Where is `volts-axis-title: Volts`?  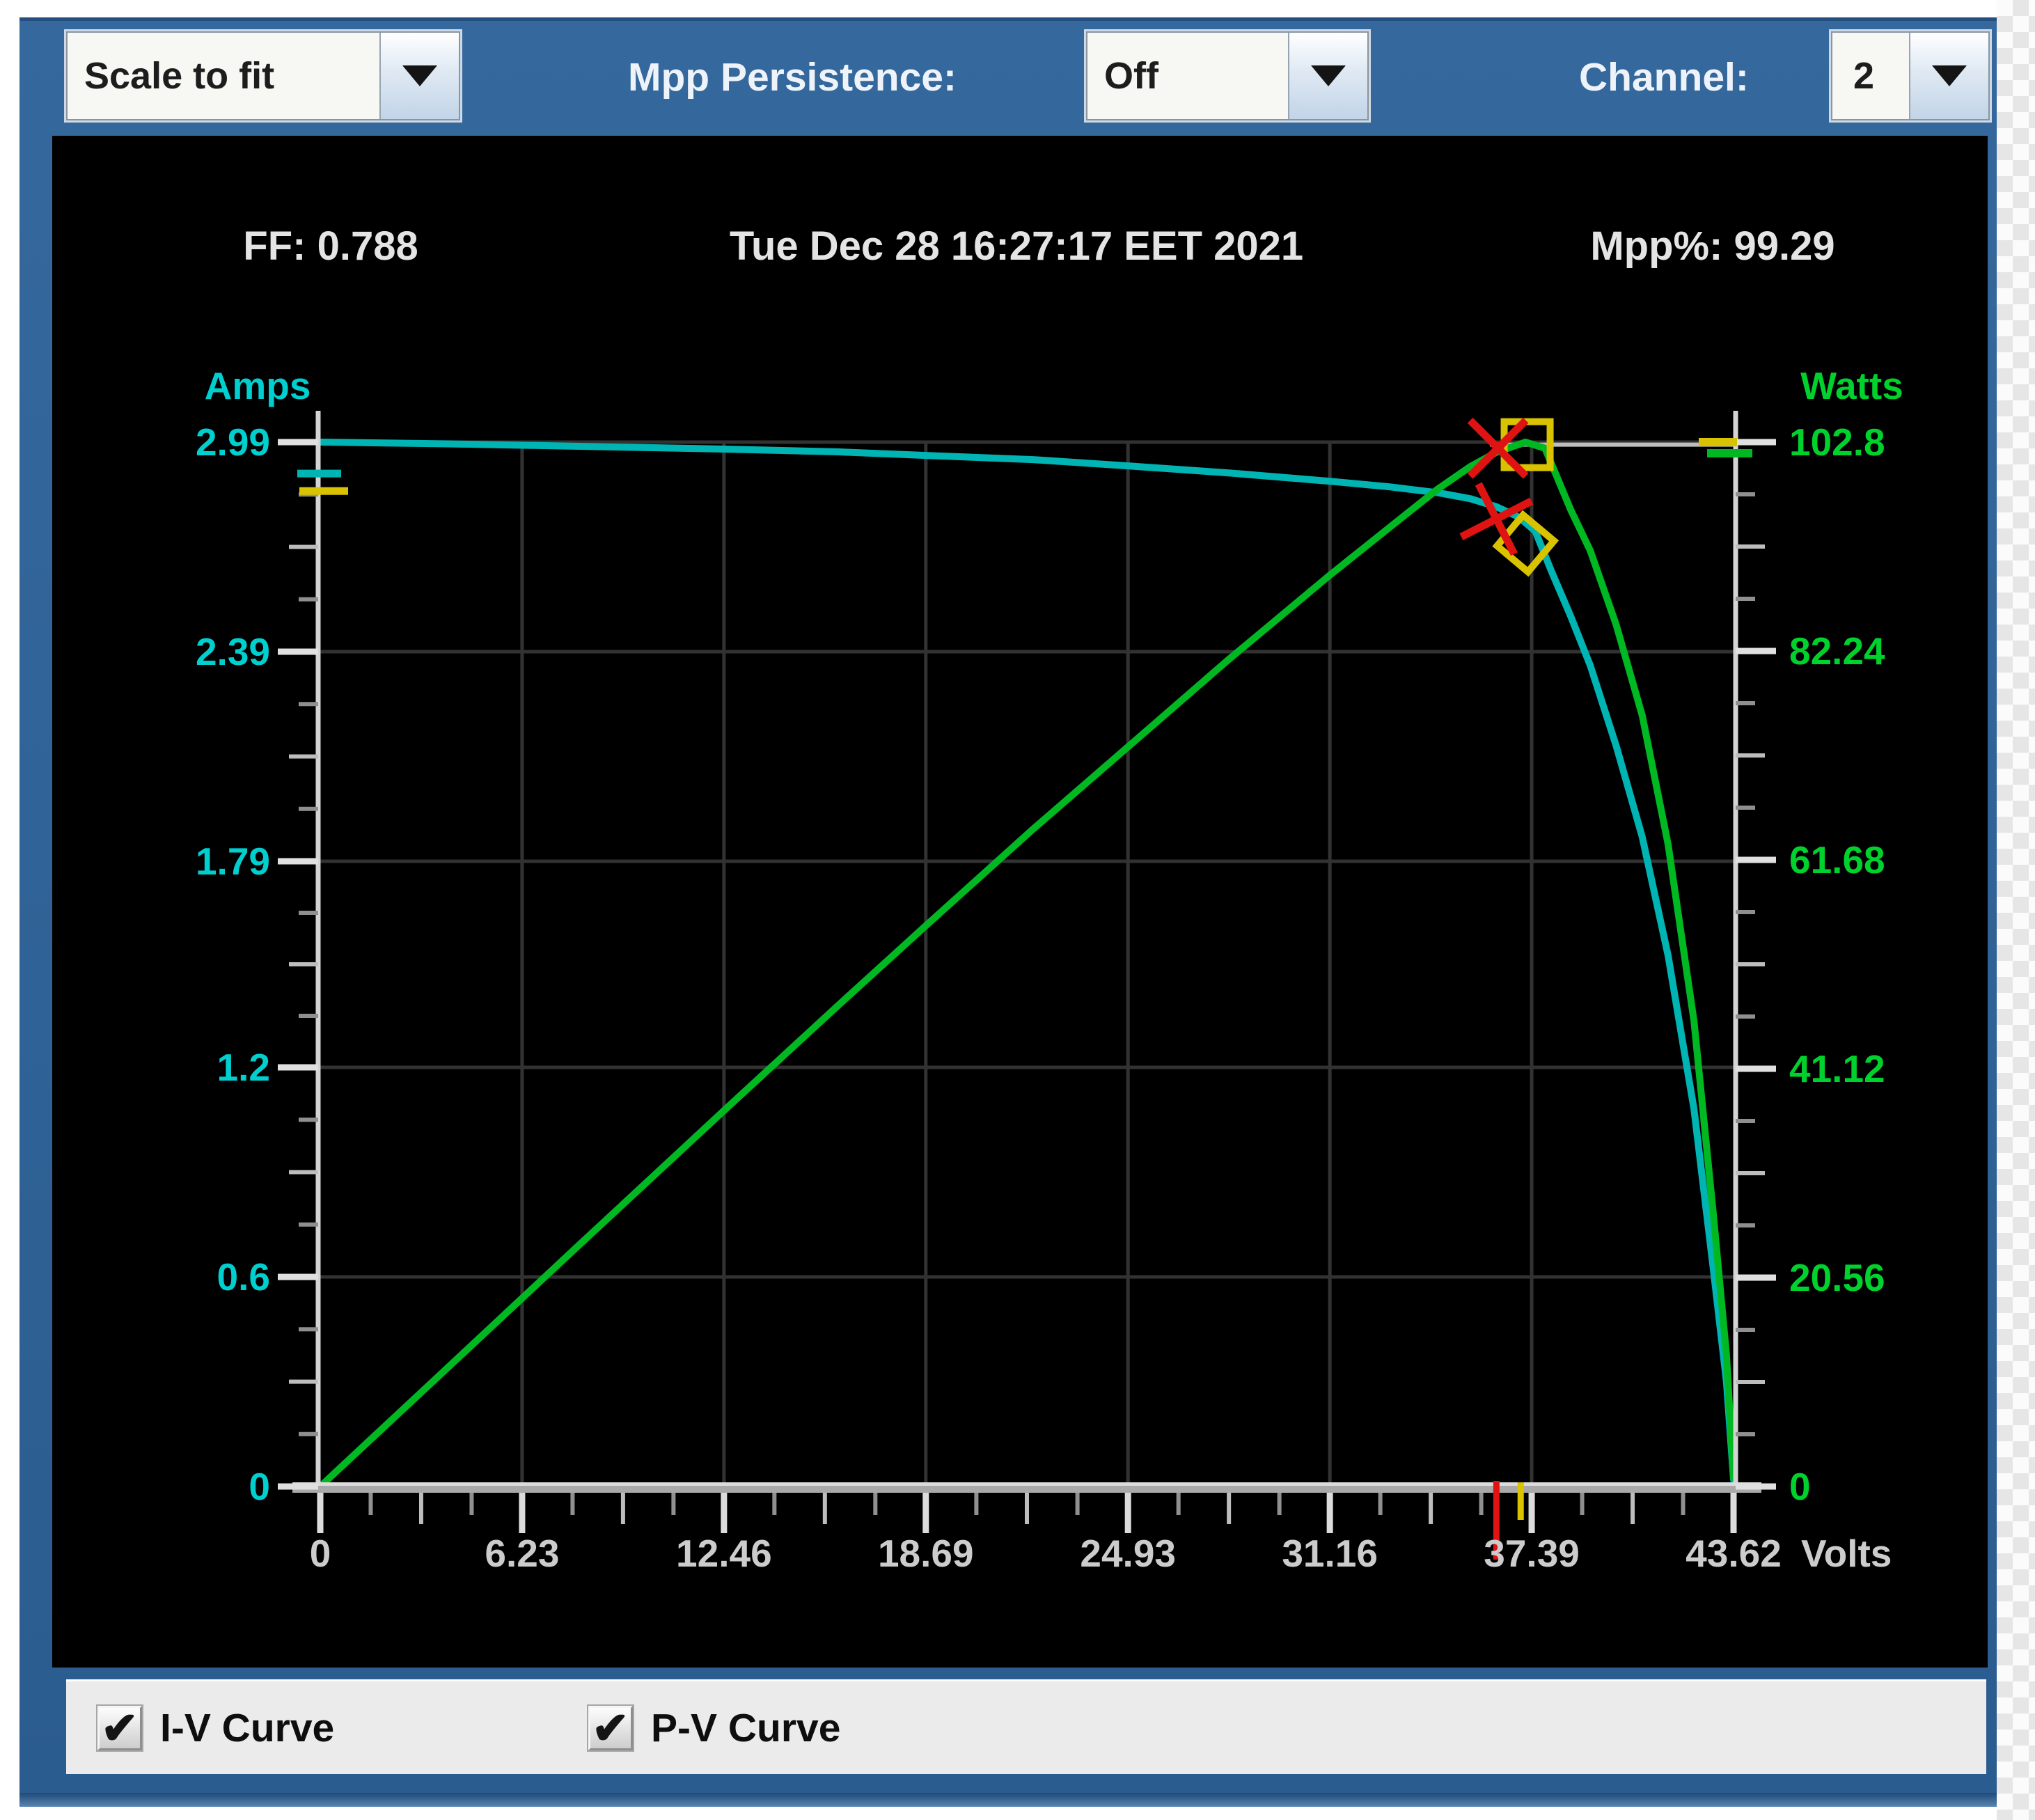 volts-axis-title: Volts is located at coordinates (1846, 1554).